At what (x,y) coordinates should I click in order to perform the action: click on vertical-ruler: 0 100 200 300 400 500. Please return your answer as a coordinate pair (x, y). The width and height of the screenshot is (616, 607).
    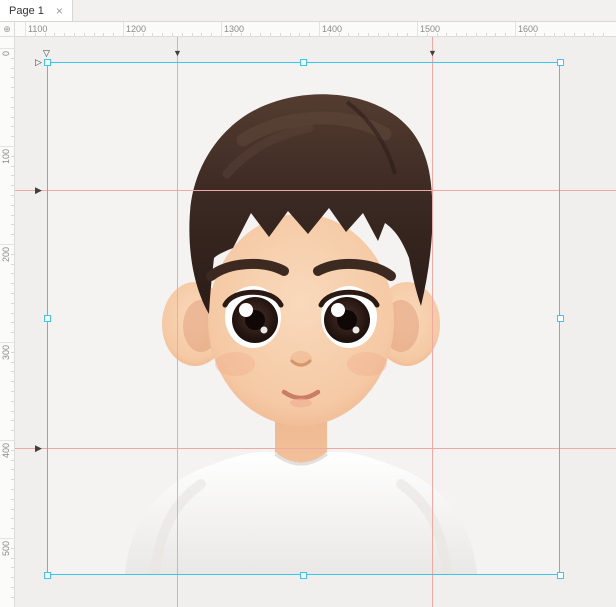
    Looking at the image, I should click on (7, 322).